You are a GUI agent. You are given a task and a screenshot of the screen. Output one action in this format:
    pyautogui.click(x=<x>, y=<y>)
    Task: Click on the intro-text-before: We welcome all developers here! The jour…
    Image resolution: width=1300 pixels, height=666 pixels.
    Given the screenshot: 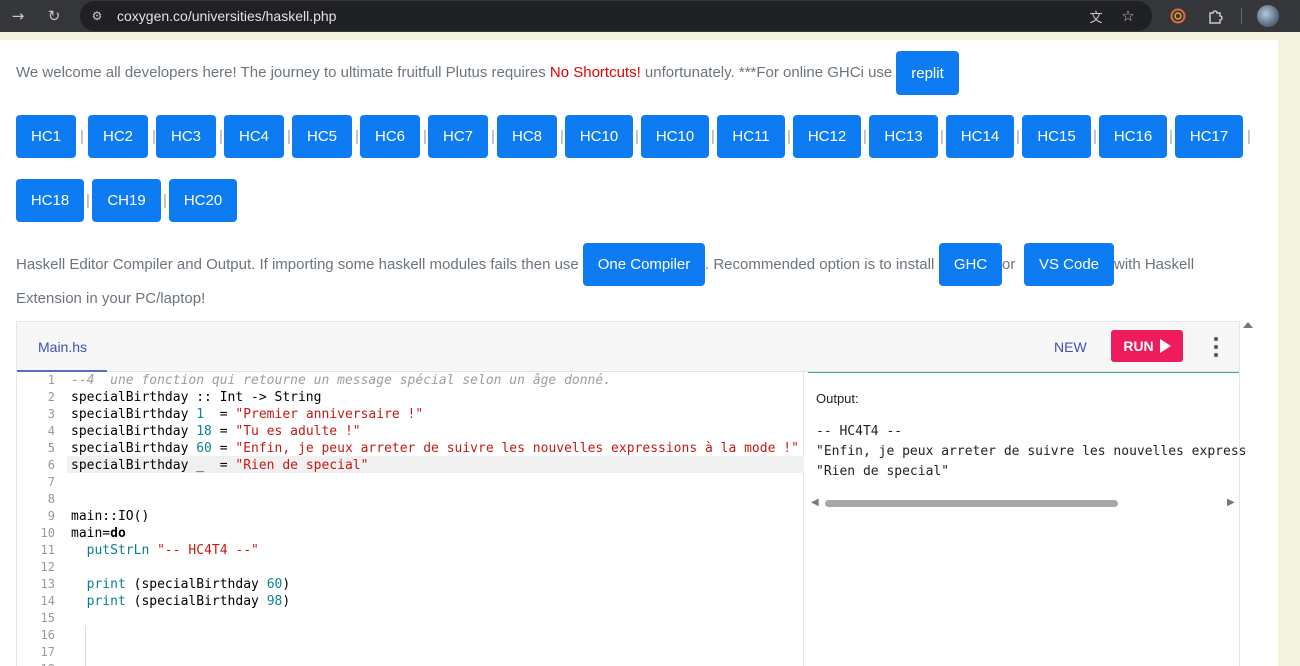 What is the action you would take?
    pyautogui.click(x=283, y=72)
    